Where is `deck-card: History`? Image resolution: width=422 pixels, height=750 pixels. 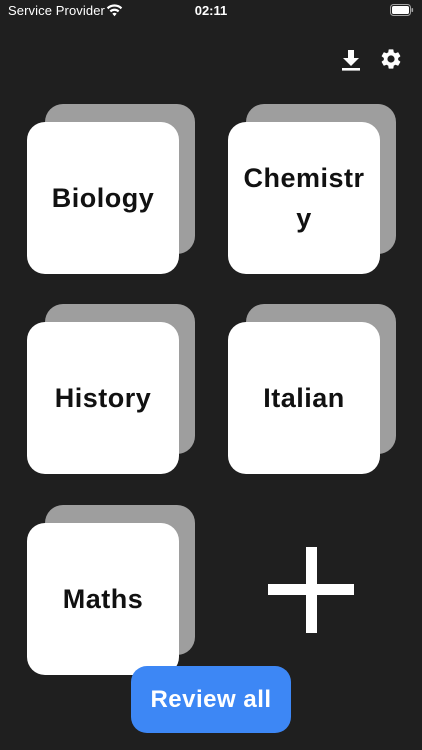
deck-card: History is located at coordinates (103, 398).